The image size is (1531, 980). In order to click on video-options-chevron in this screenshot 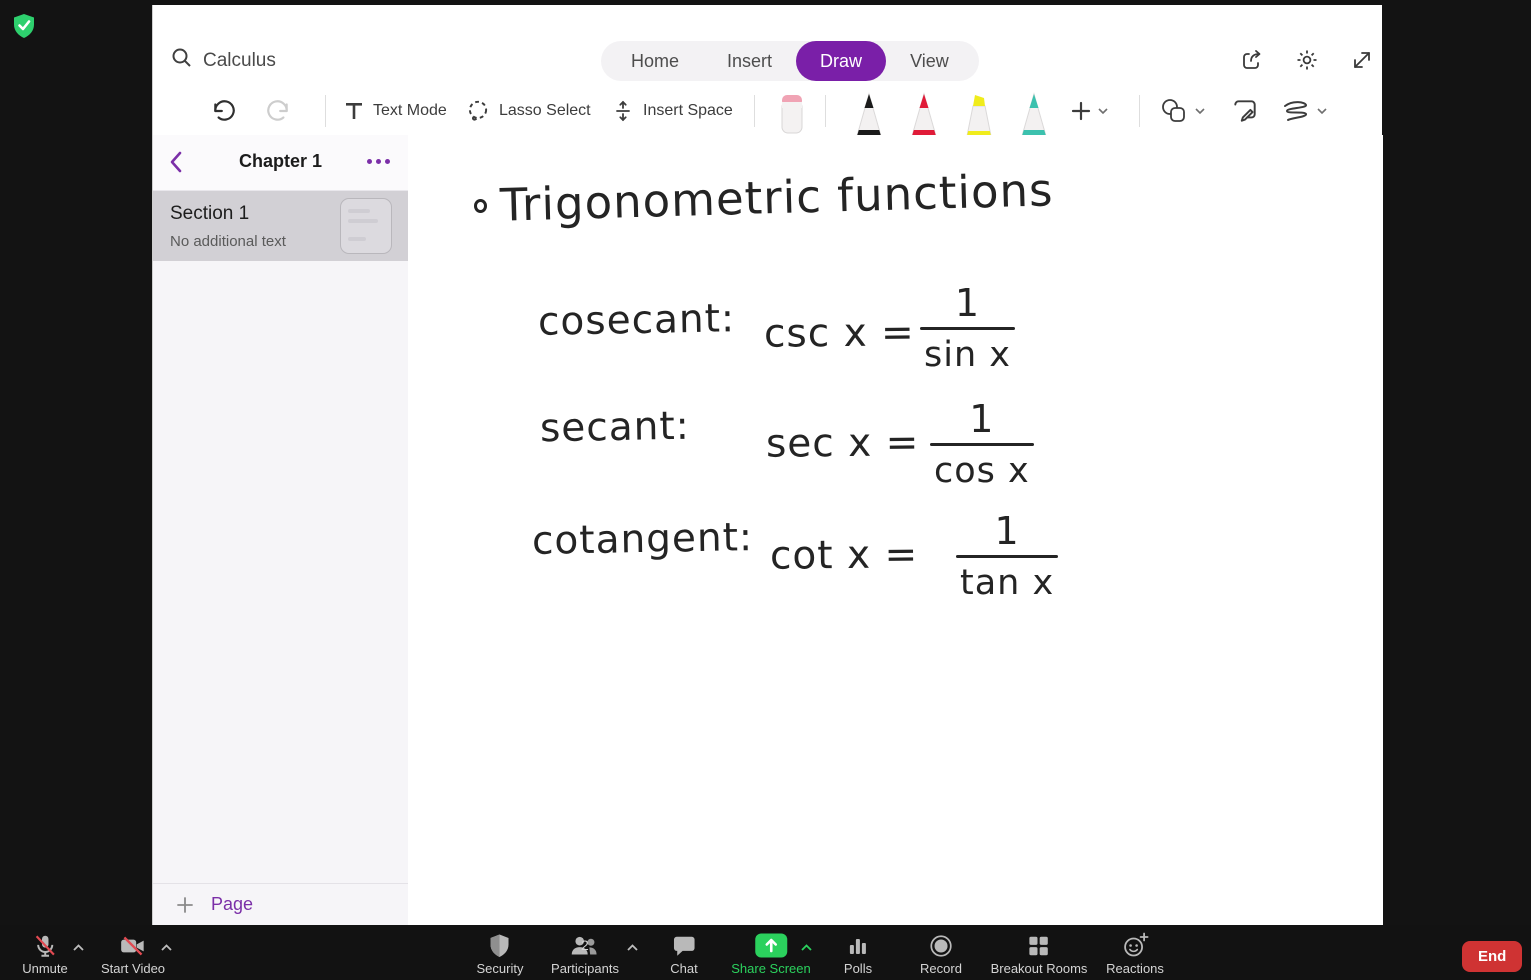, I will do `click(166, 948)`.